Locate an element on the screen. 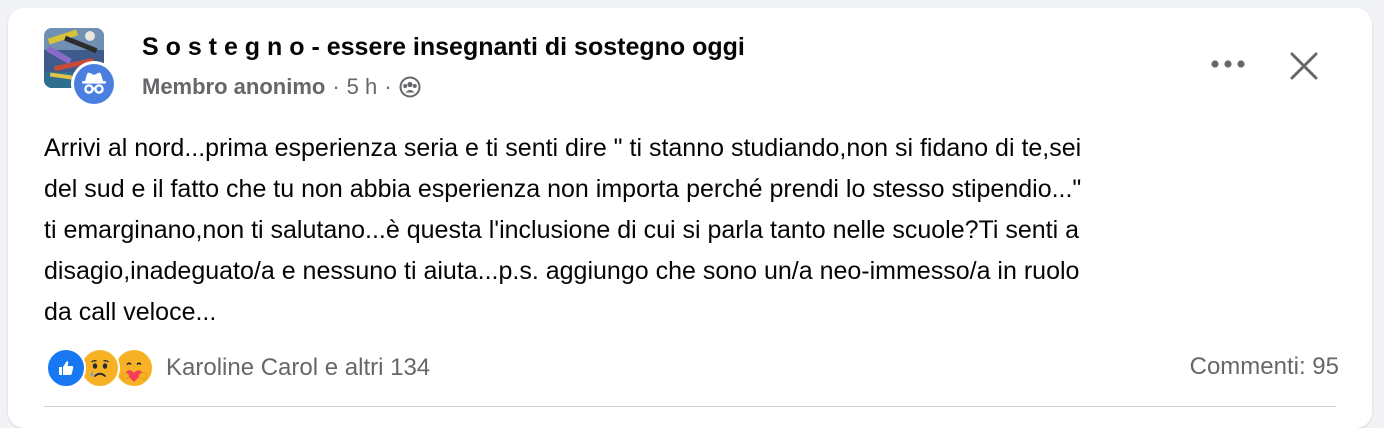 The height and width of the screenshot is (428, 1384). anonymous-member-icon is located at coordinates (94, 84).